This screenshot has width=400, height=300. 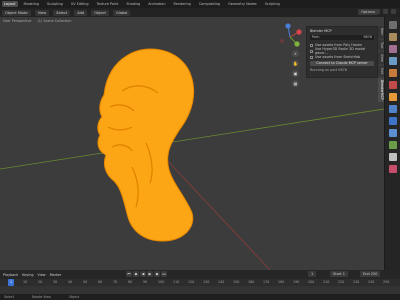 I want to click on start-label: Start, so click(x=337, y=274).